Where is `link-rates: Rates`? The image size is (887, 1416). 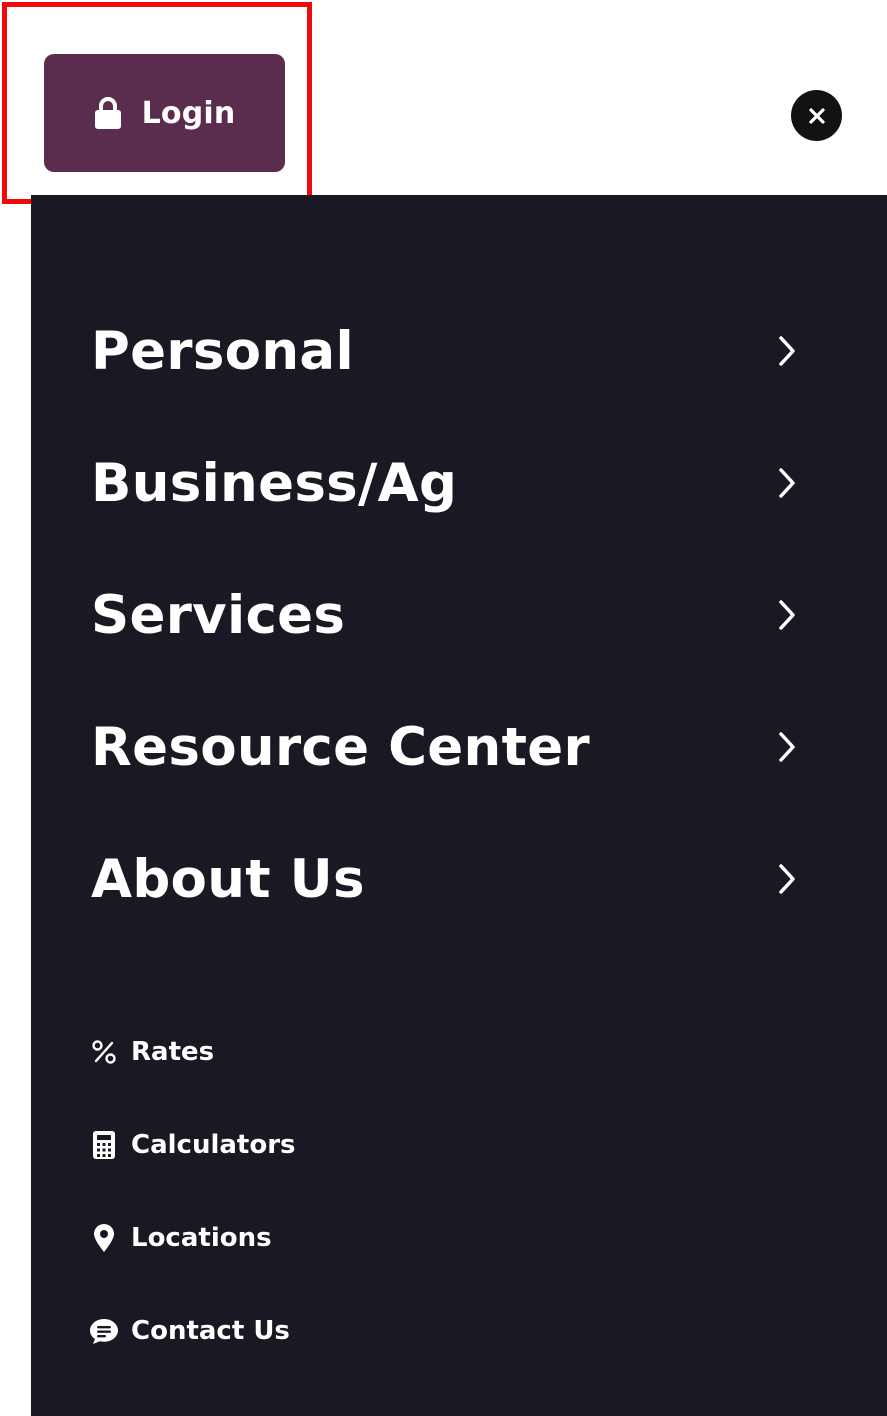
link-rates: Rates is located at coordinates (459, 1051).